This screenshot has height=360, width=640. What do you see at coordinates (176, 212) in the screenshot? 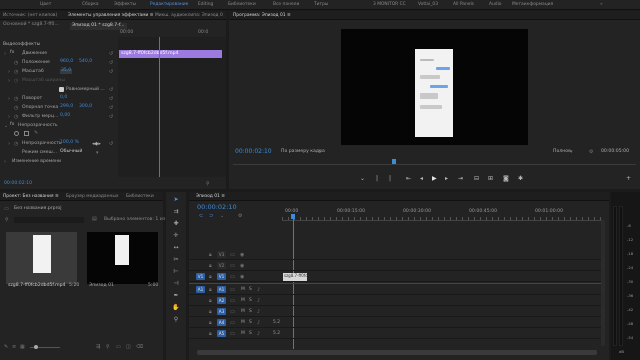
I see `track-select-icon: ⇉` at bounding box center [176, 212].